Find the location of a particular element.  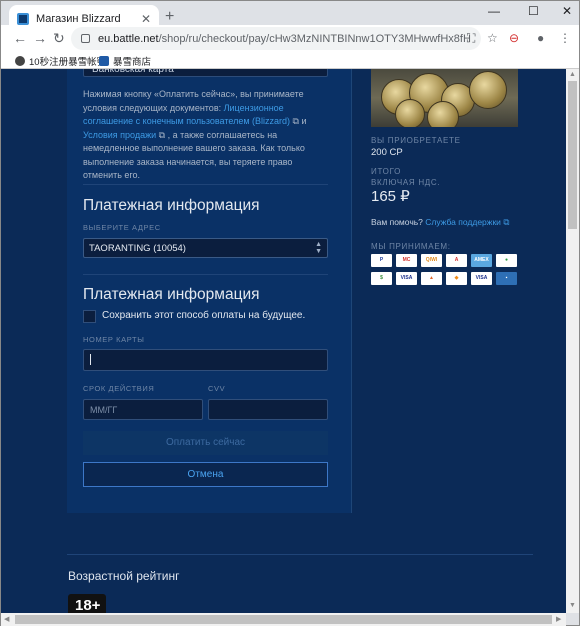

payment-method-icon: ◆ is located at coordinates (456, 278).